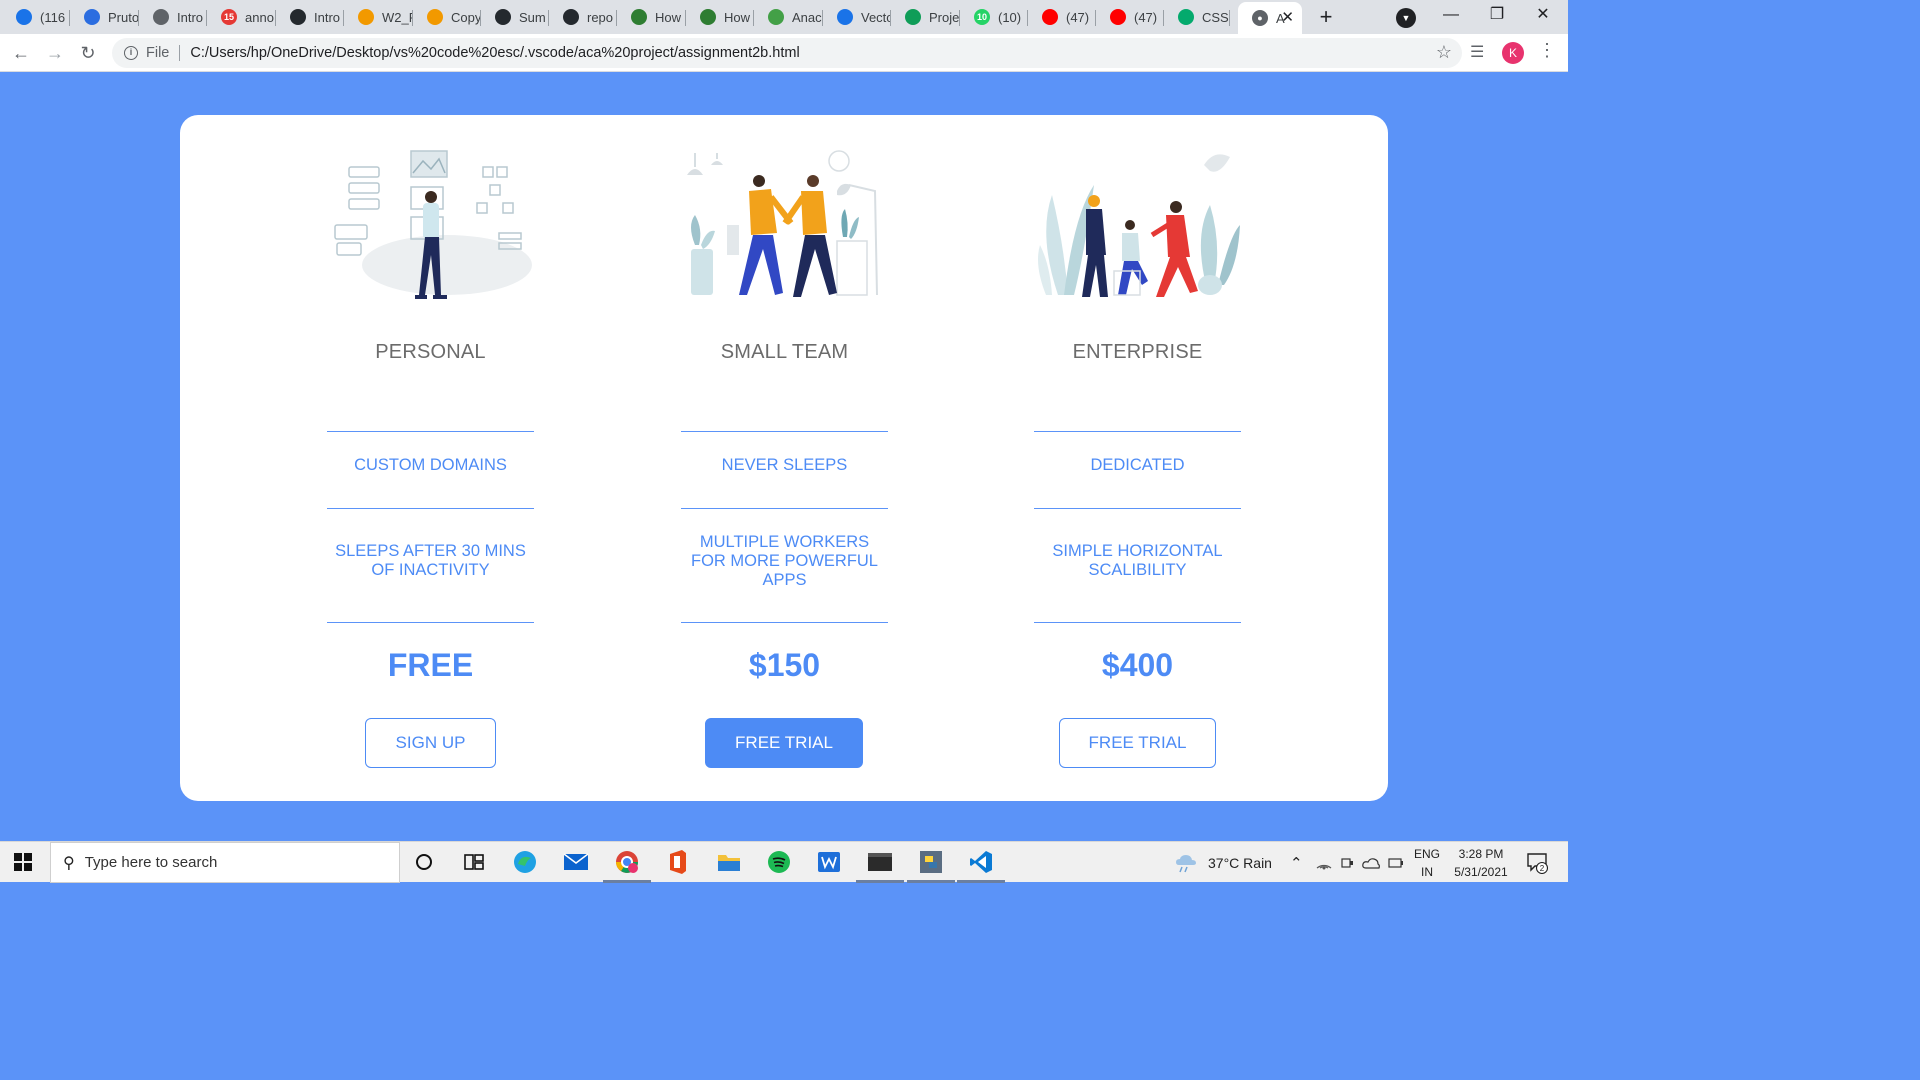  I want to click on mail-icon, so click(576, 862).